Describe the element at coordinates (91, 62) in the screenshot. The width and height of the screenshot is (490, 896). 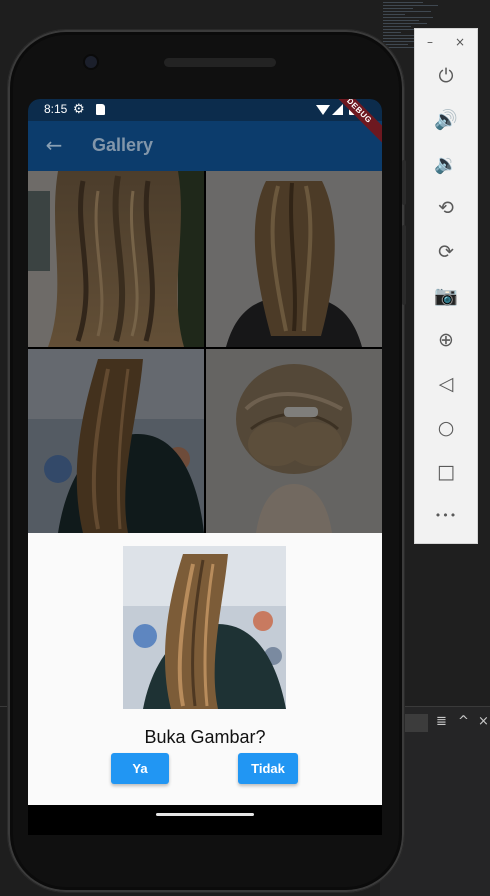
I see `front-camera` at that location.